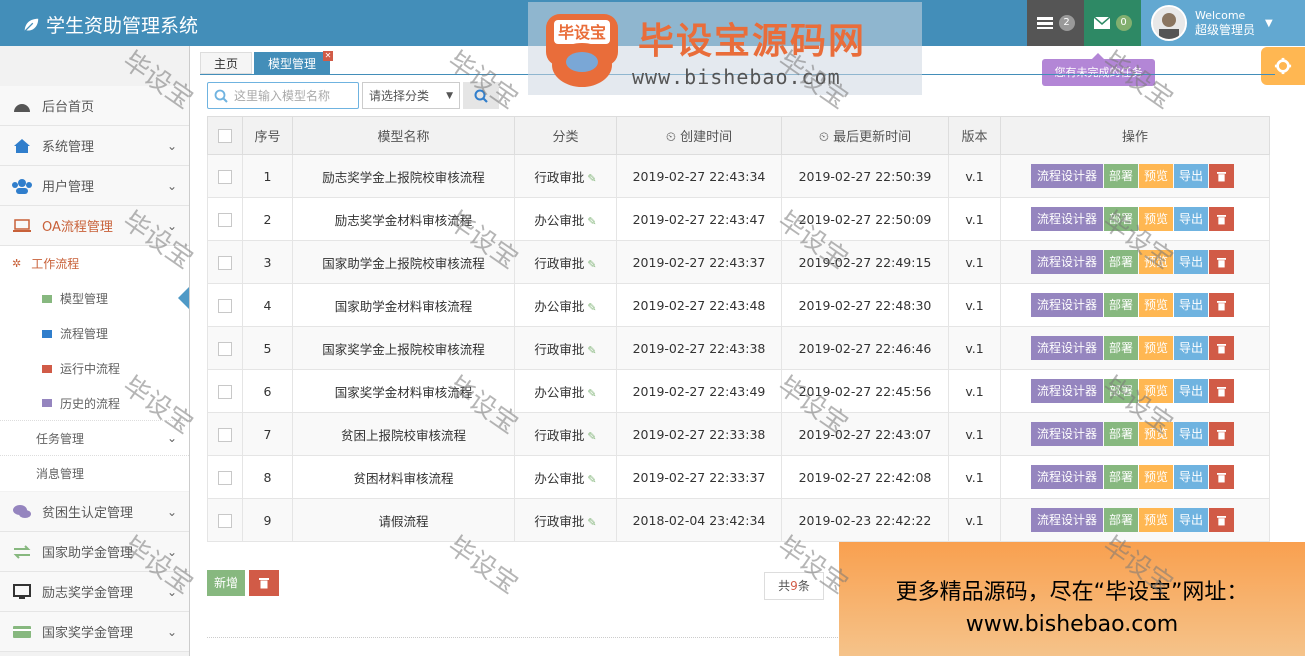  Describe the element at coordinates (94, 632) in the screenshot. I see `sidebar-item-national-scholarship: 国家奖学金管理 ⌄` at that location.